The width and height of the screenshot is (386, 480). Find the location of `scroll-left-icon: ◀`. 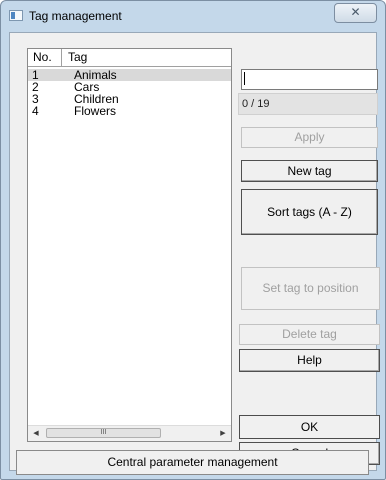

scroll-left-icon: ◀ is located at coordinates (36, 433).